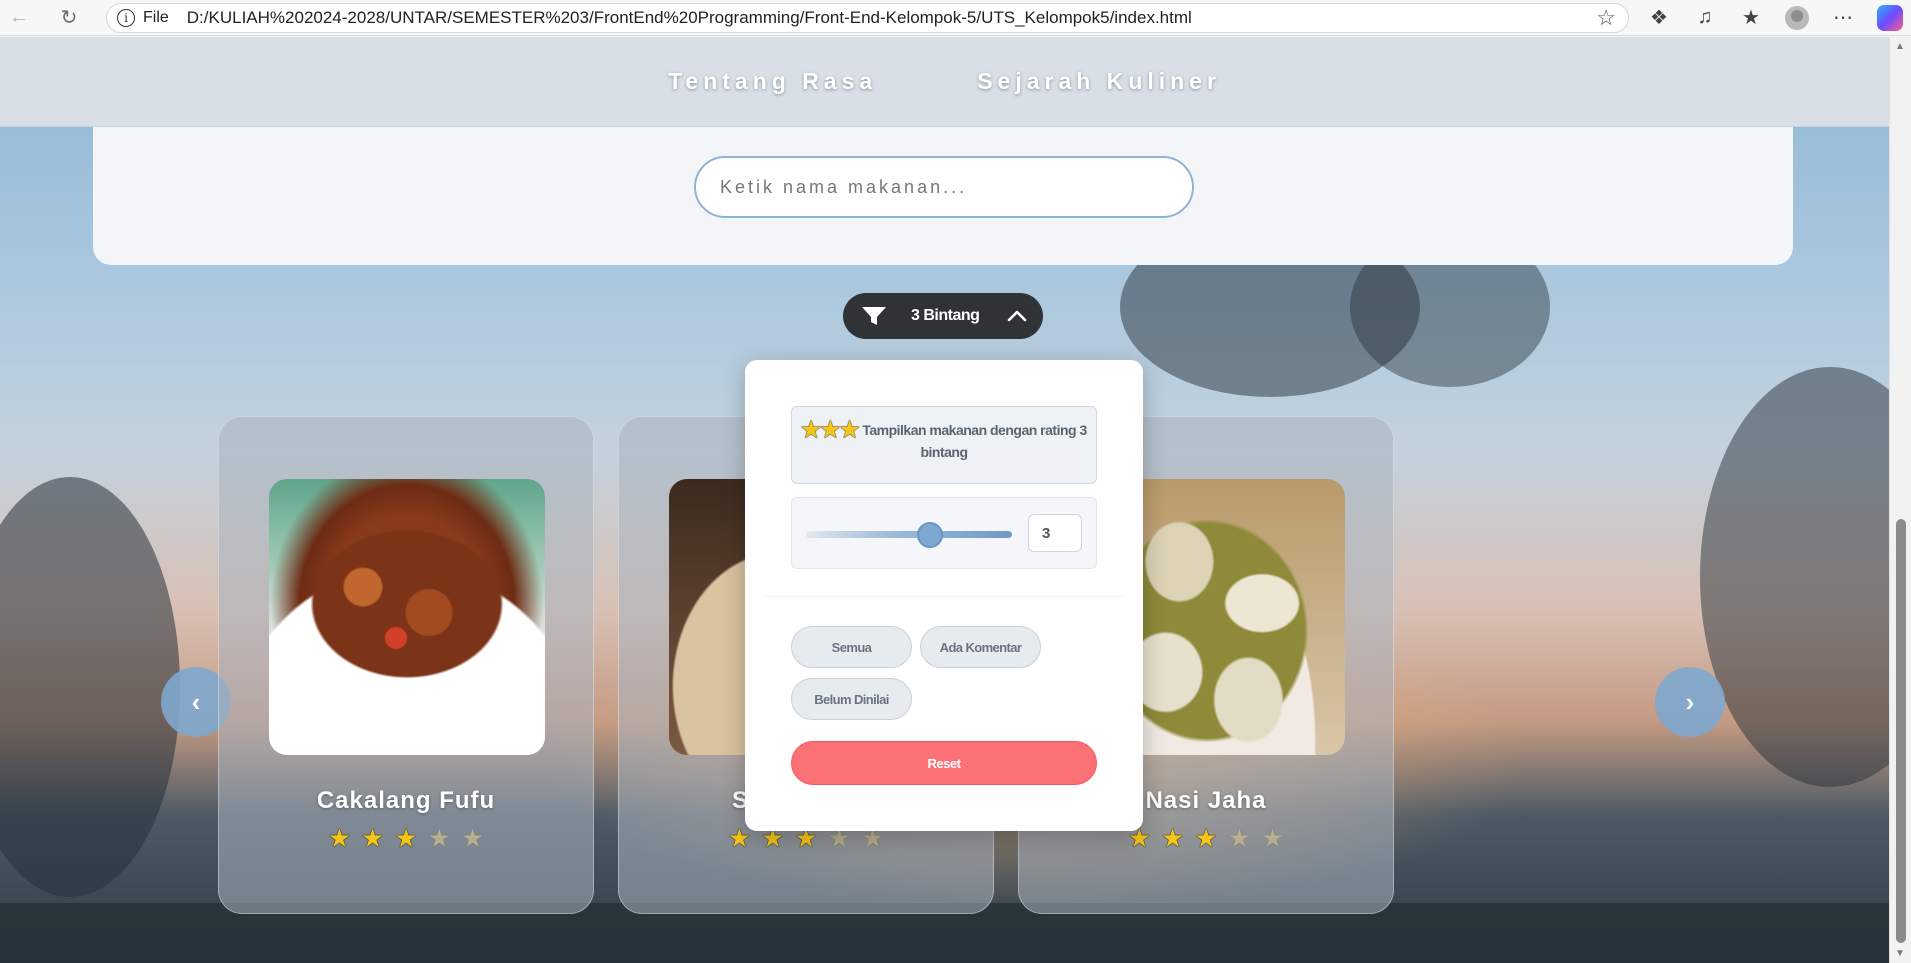 Image resolution: width=1911 pixels, height=963 pixels. What do you see at coordinates (1690, 702) in the screenshot?
I see `carousel-next-button: ›` at bounding box center [1690, 702].